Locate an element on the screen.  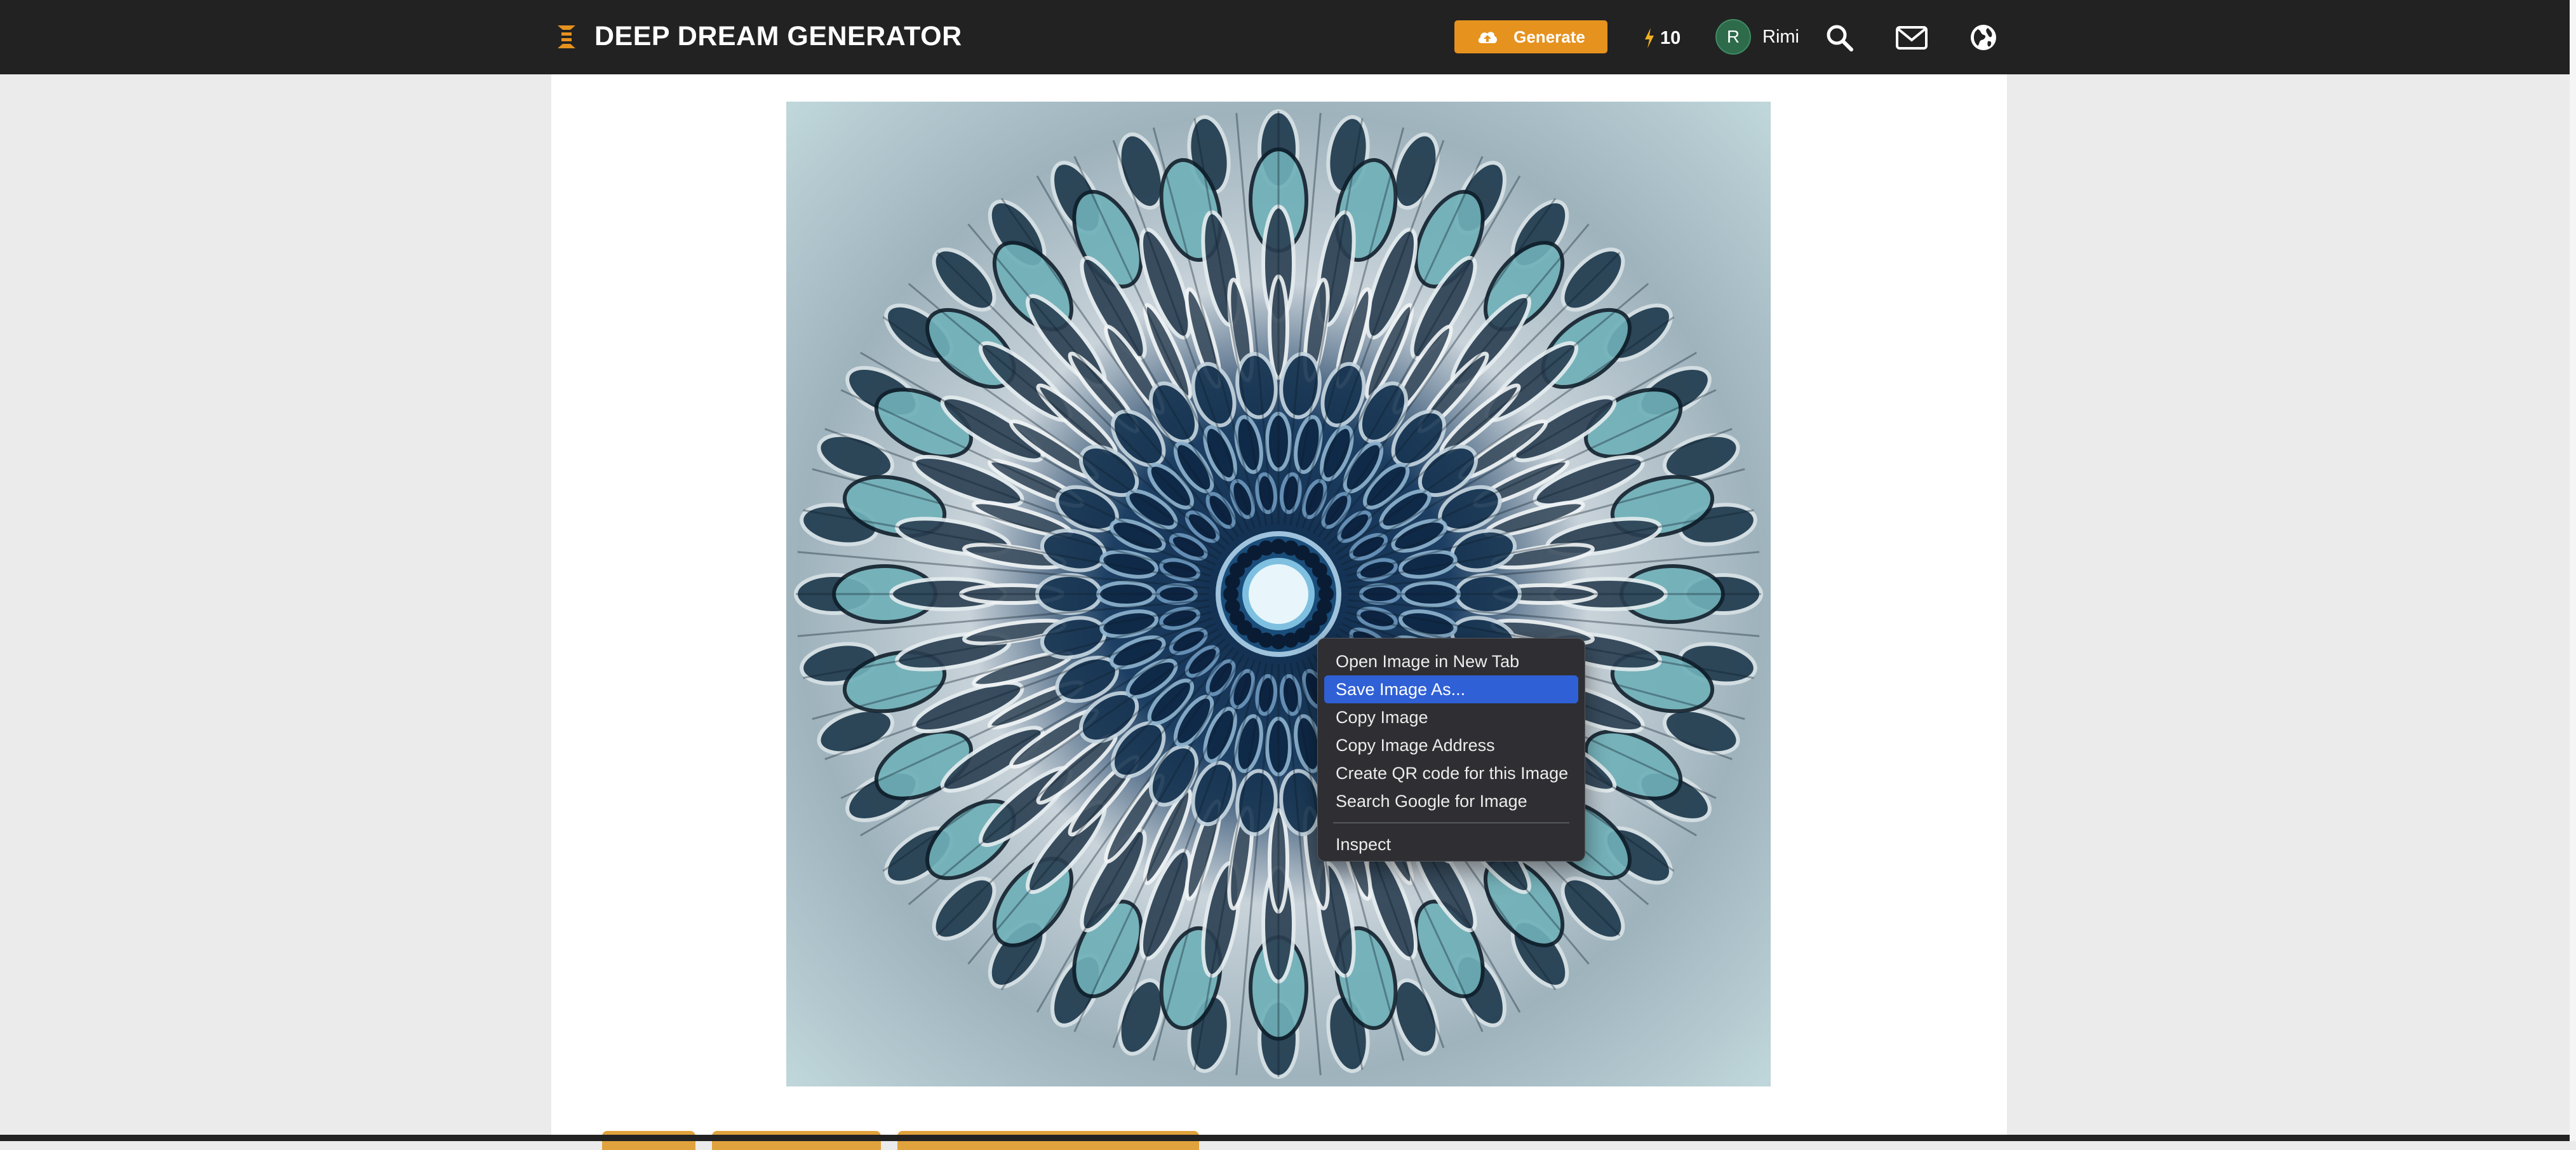
globe-icon is located at coordinates (1983, 37).